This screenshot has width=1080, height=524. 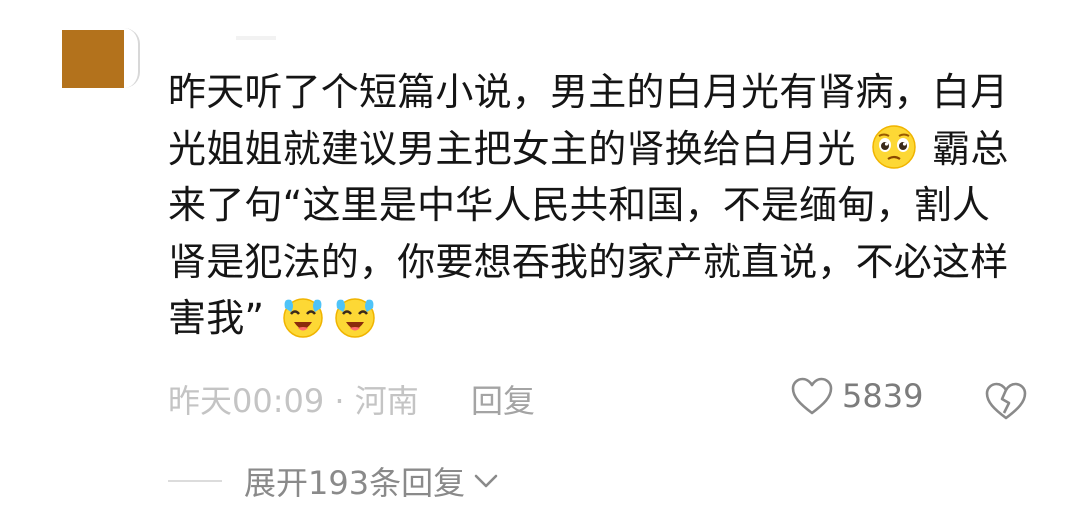 What do you see at coordinates (579, 205) in the screenshot?
I see `comment-line-3: 来了句“这里是中华人民共和国，不是缅甸，割人` at bounding box center [579, 205].